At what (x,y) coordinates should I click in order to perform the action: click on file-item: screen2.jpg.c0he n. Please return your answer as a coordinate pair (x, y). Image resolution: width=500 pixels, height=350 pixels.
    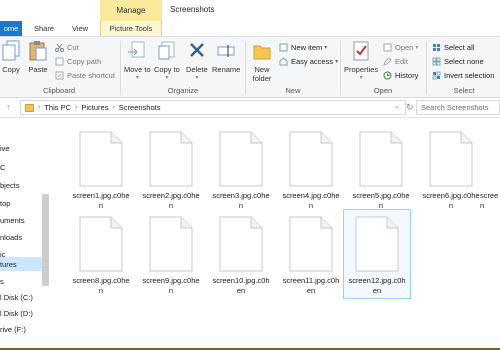
    Looking at the image, I should click on (171, 173).